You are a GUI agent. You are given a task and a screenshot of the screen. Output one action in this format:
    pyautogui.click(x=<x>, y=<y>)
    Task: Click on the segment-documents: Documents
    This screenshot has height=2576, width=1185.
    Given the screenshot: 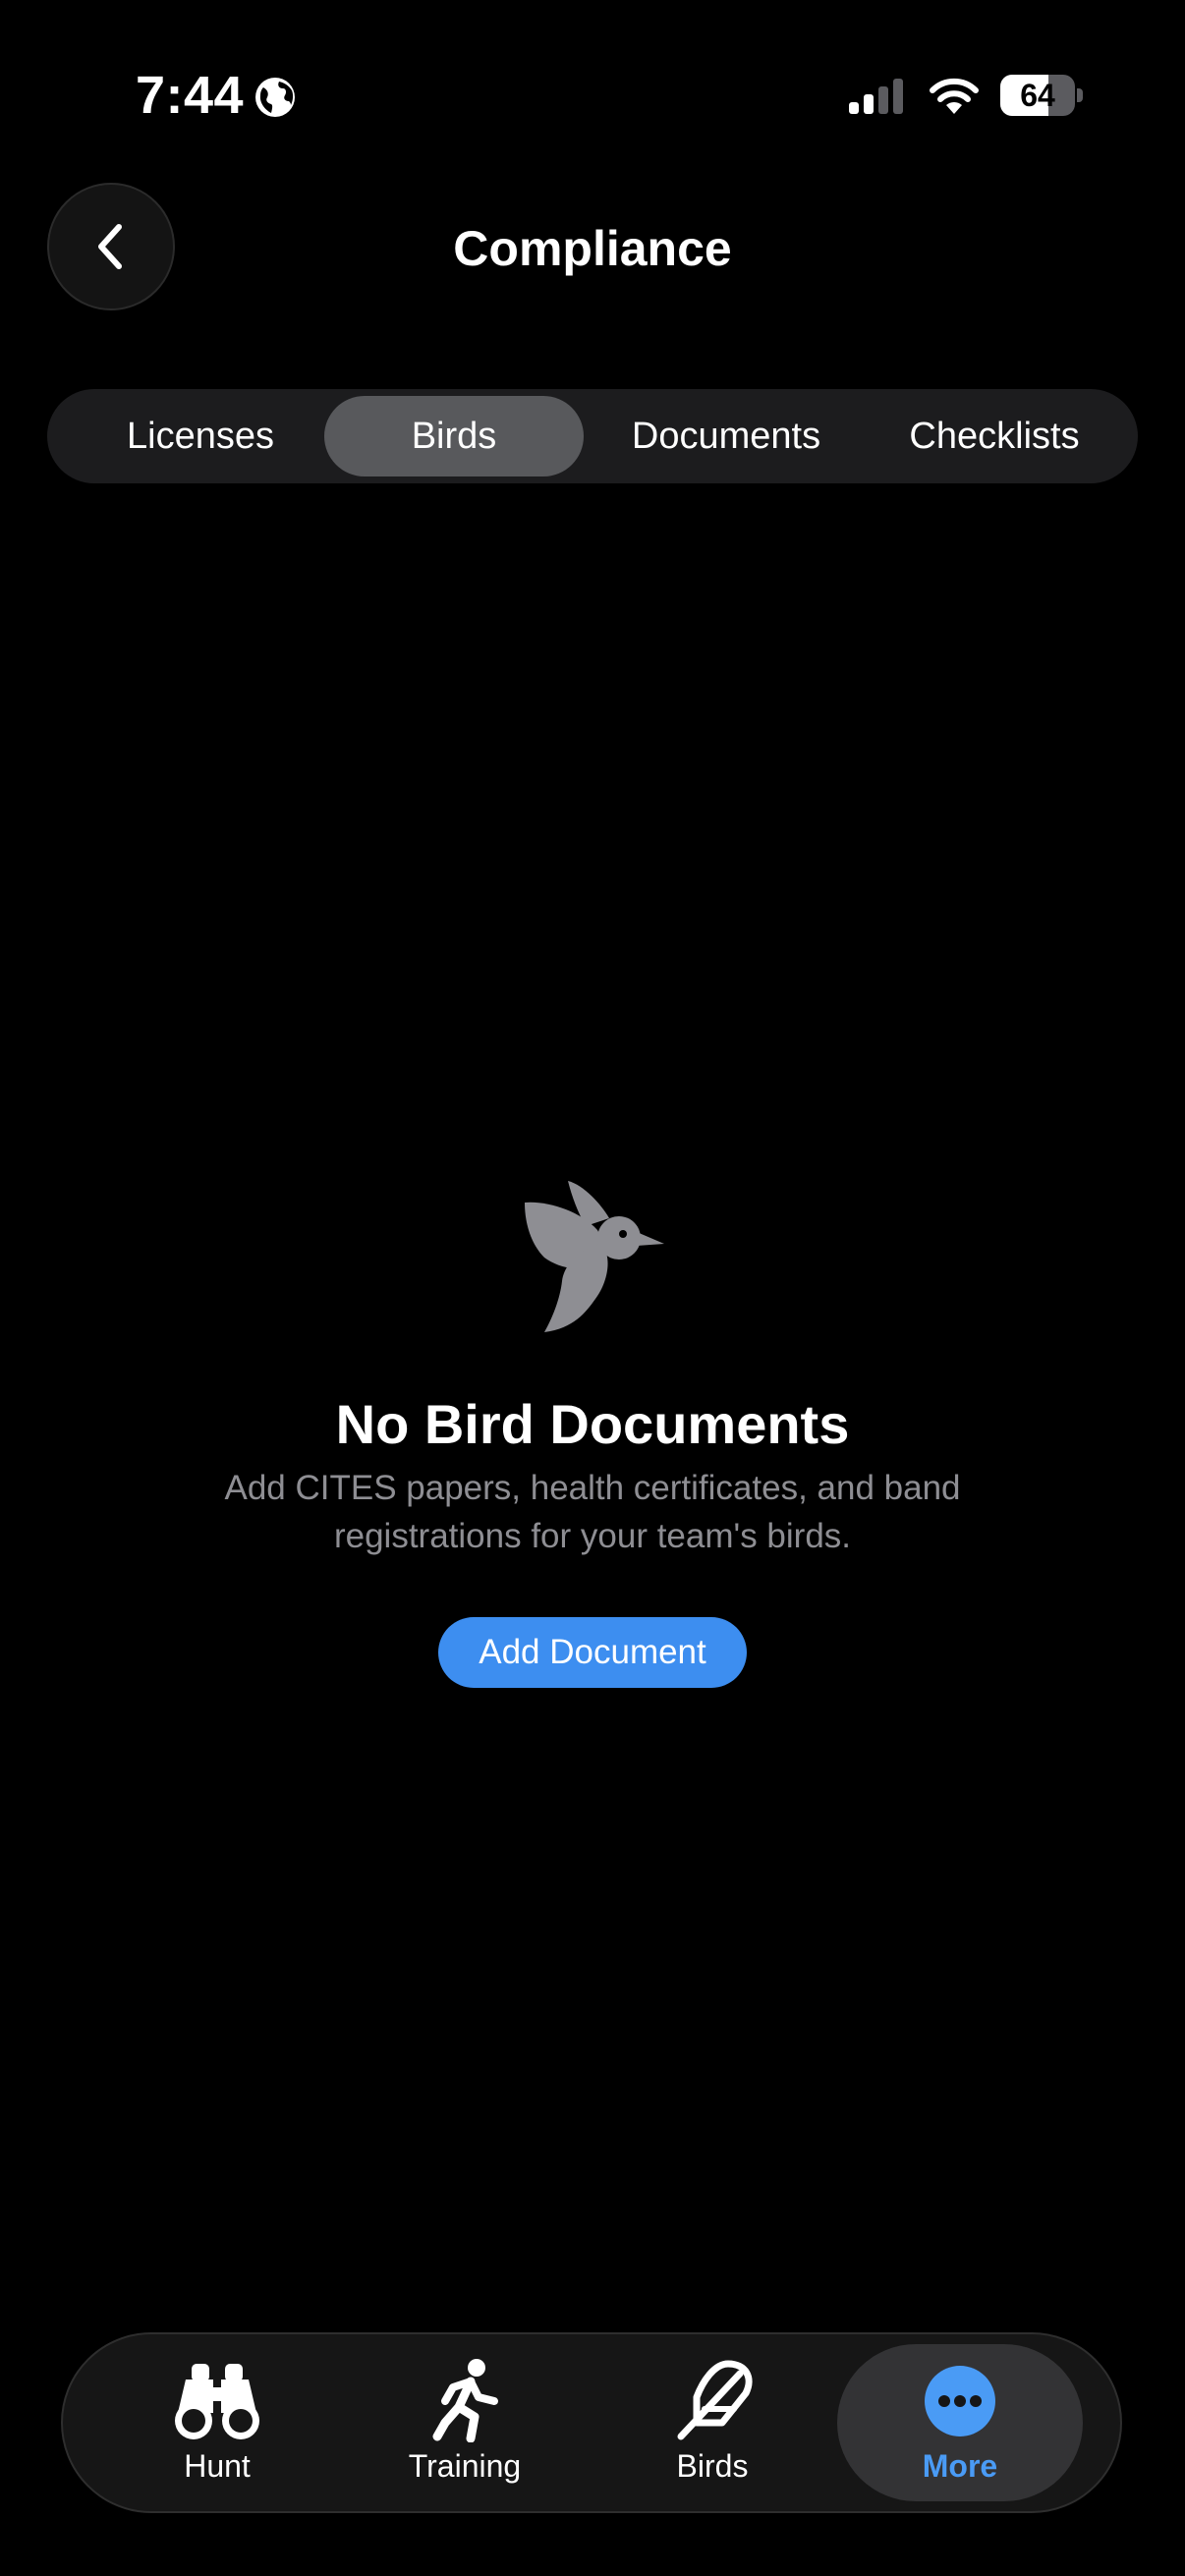 What is the action you would take?
    pyautogui.click(x=726, y=436)
    